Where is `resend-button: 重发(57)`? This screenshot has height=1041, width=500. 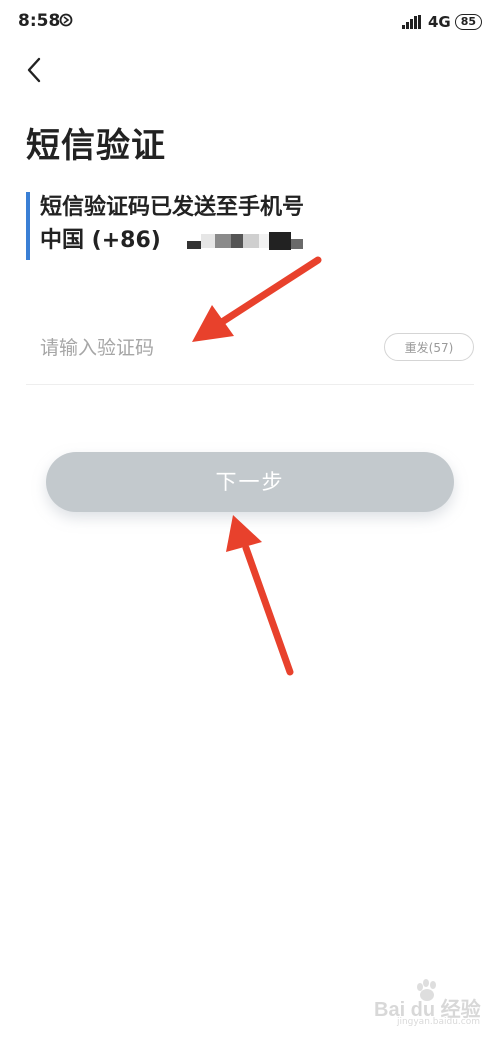
resend-button: 重发(57) is located at coordinates (429, 347).